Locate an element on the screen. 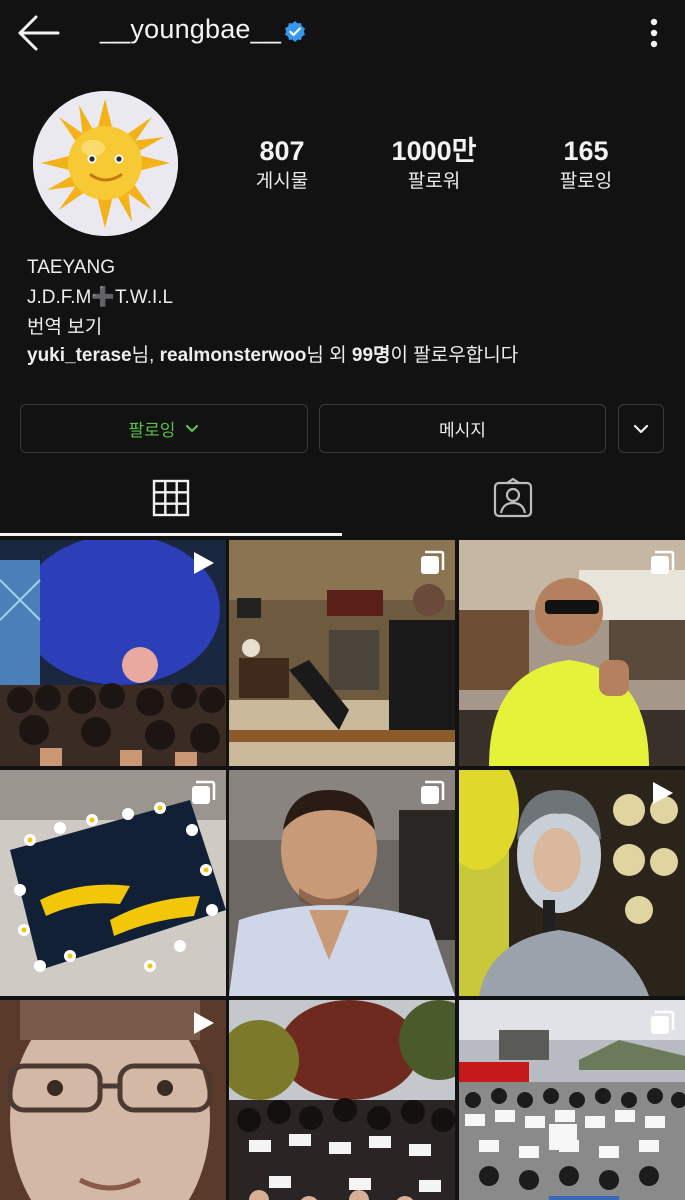 Image resolution: width=685 pixels, height=1200 pixels. tab-tagged is located at coordinates (513, 500).